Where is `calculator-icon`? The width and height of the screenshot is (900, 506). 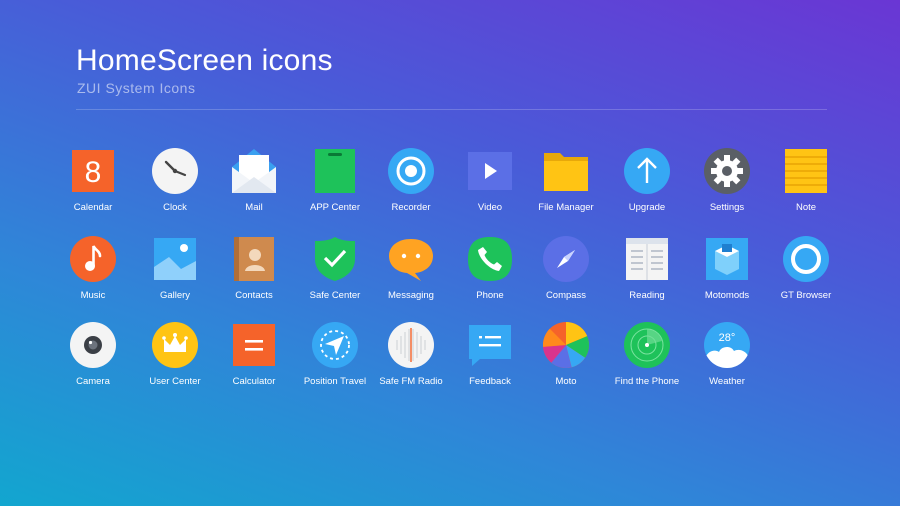
calculator-icon is located at coordinates (254, 345).